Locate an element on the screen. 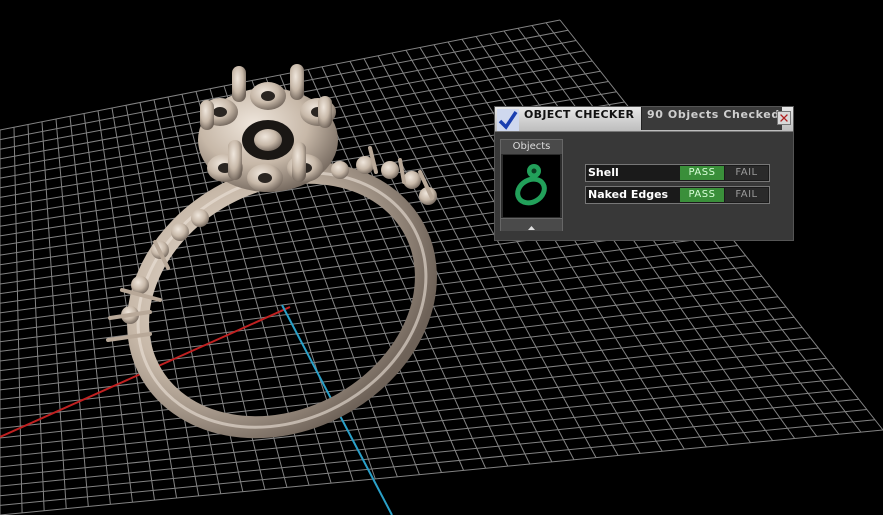 This screenshot has width=883, height=515. check-label: Shell is located at coordinates (603, 172).